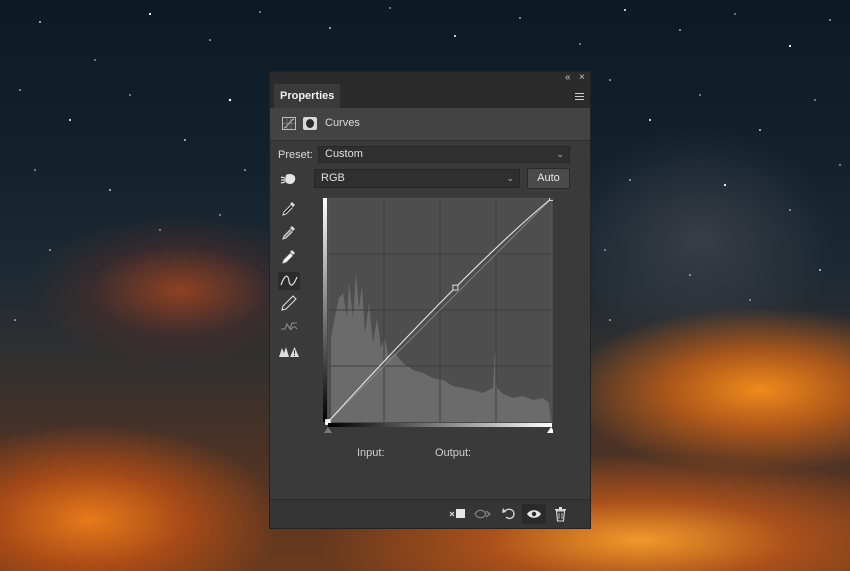 This screenshot has height=571, width=850. I want to click on bottom-toolbar, so click(430, 513).